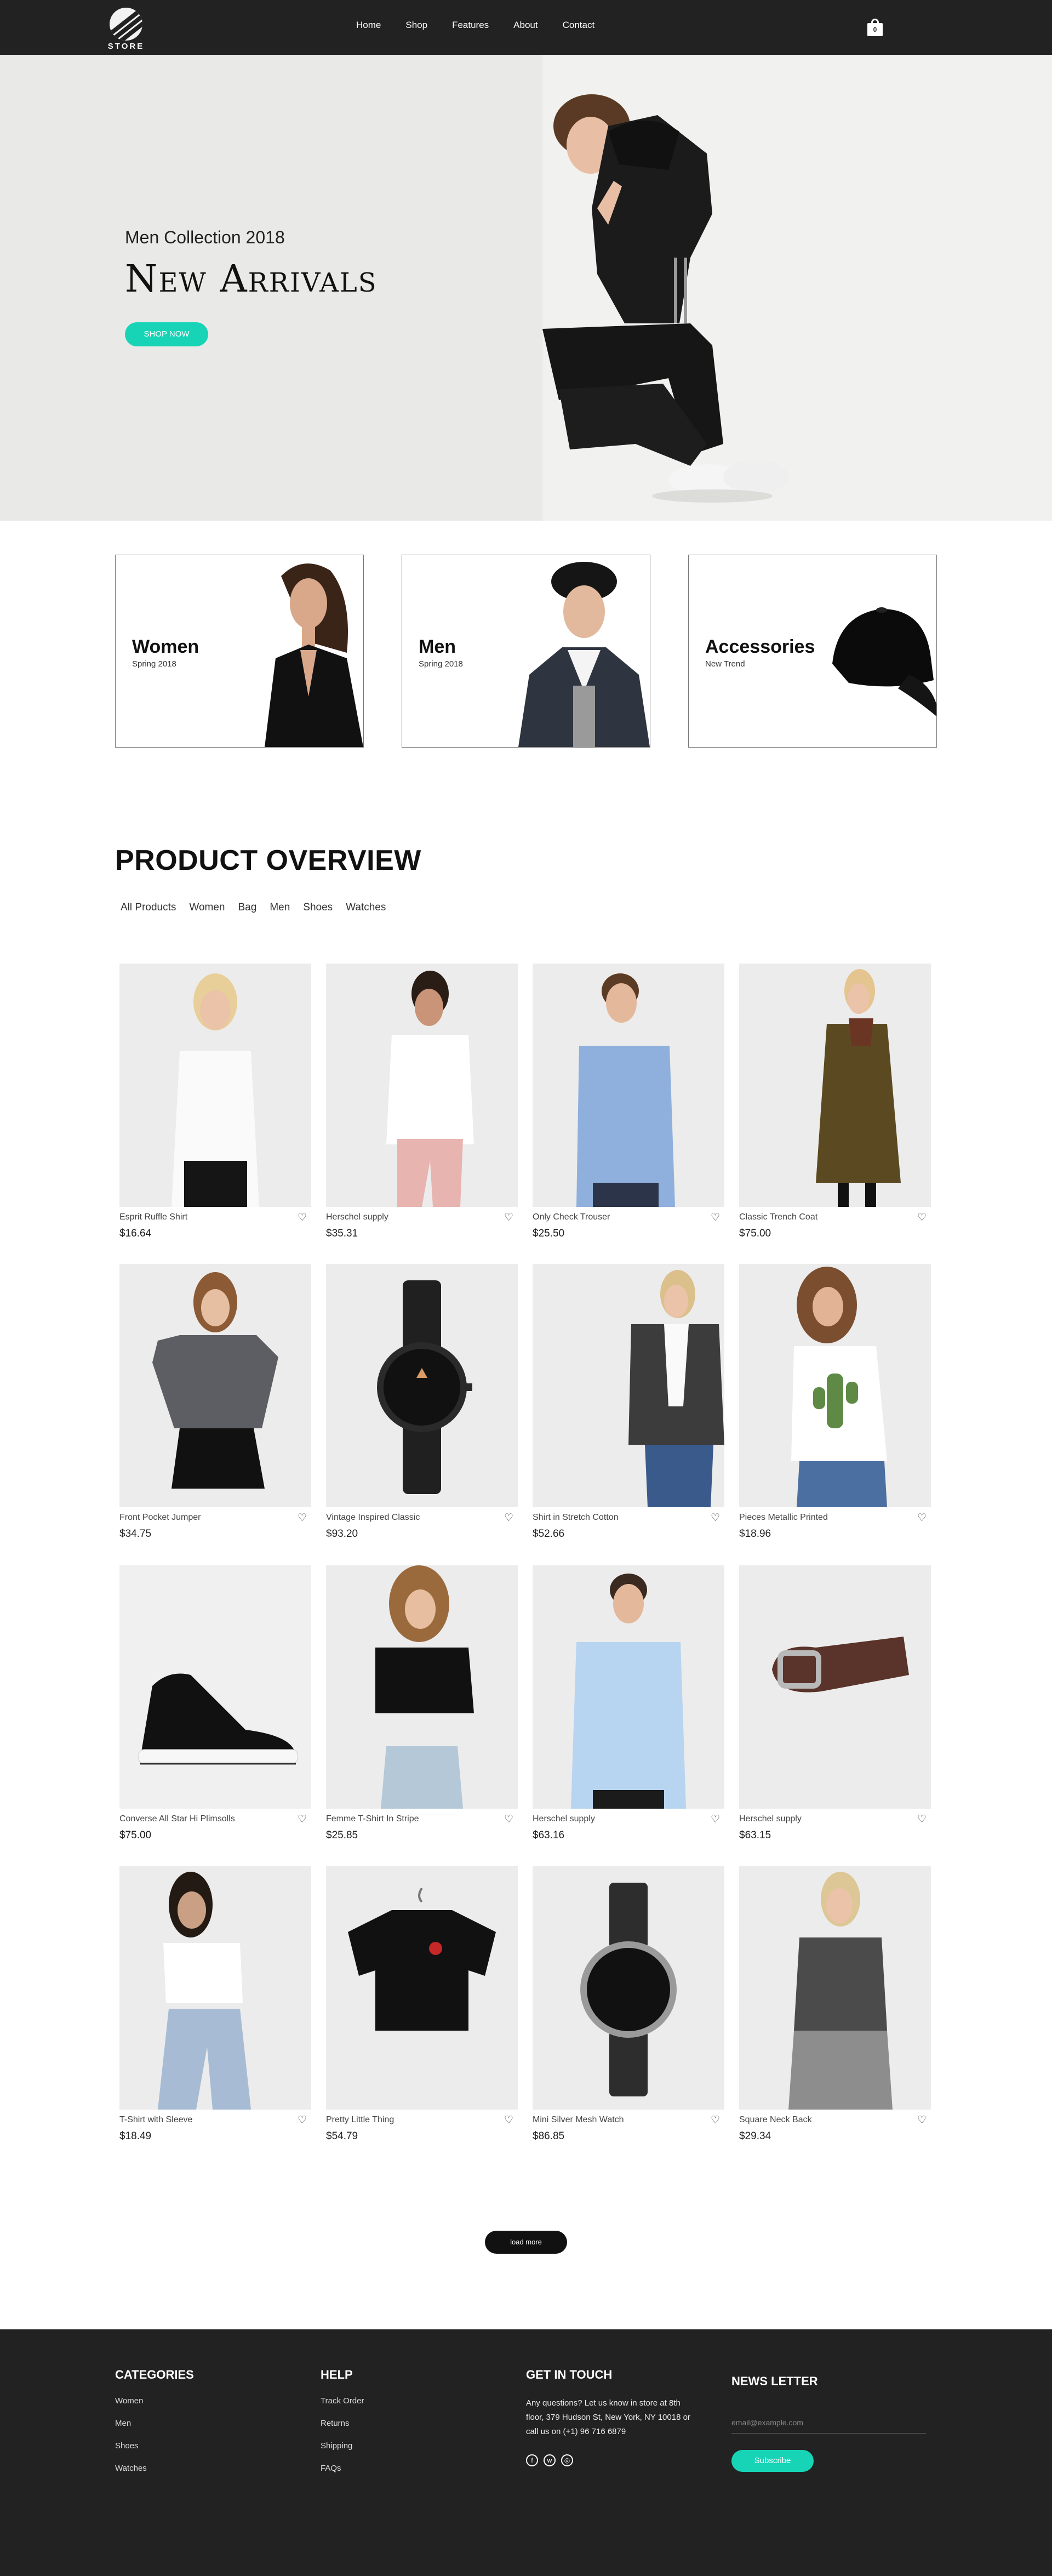  Describe the element at coordinates (126, 30) in the screenshot. I see `store-logo: STORE` at that location.